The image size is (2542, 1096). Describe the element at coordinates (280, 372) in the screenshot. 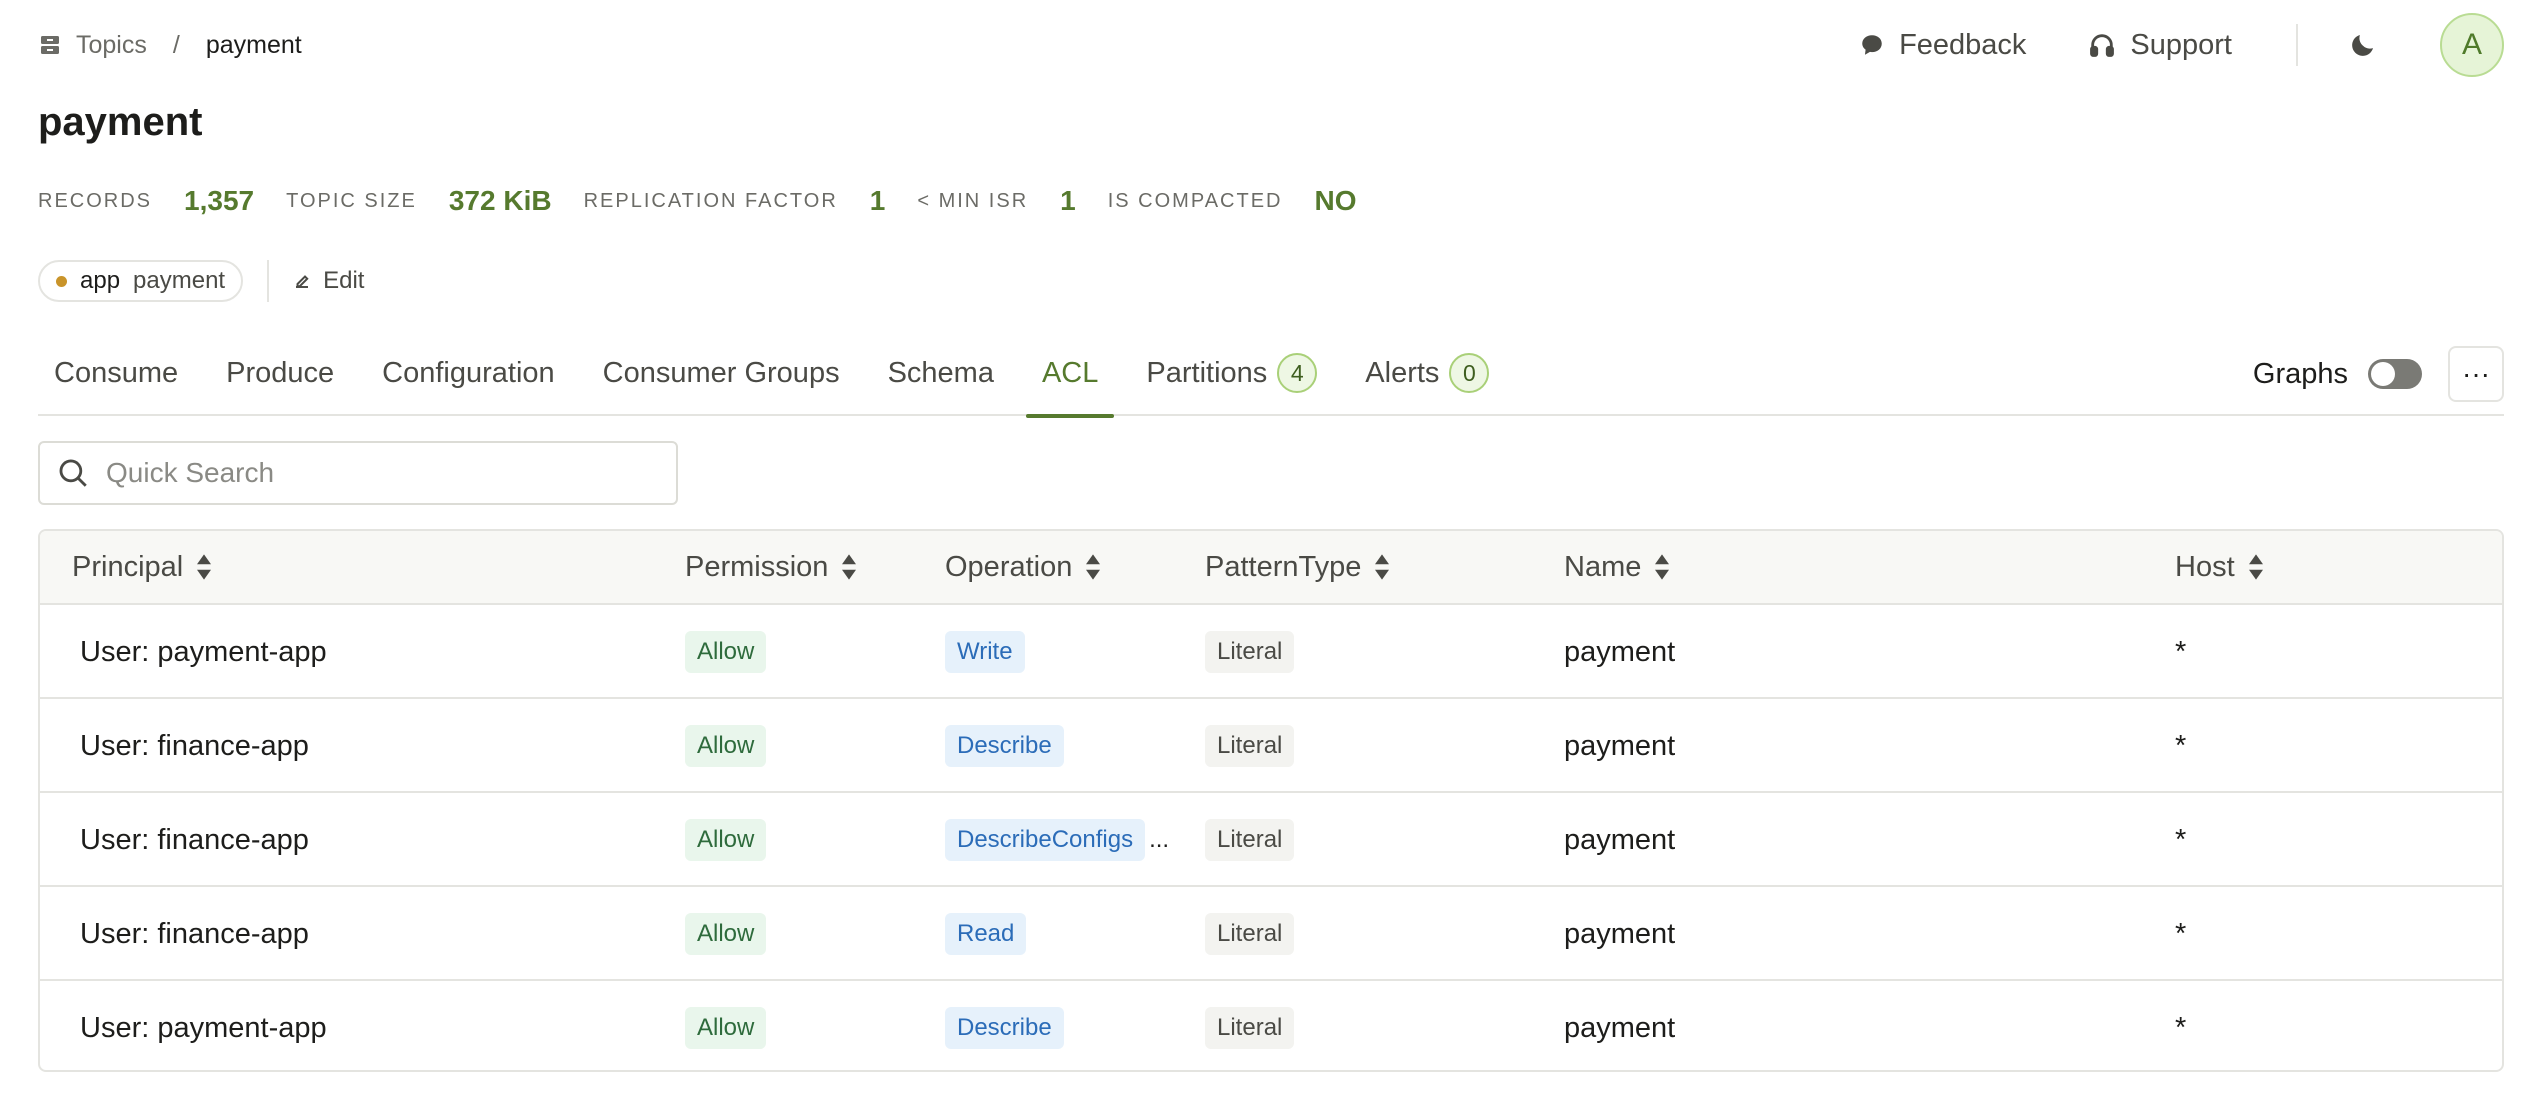

I see `tab-label: Produce` at that location.